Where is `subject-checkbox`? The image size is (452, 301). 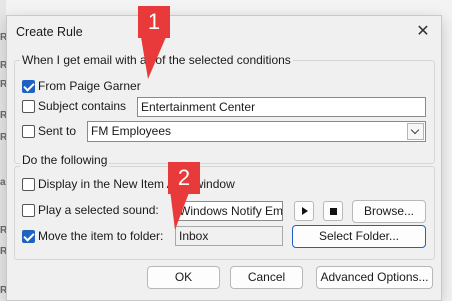 subject-checkbox is located at coordinates (28, 106).